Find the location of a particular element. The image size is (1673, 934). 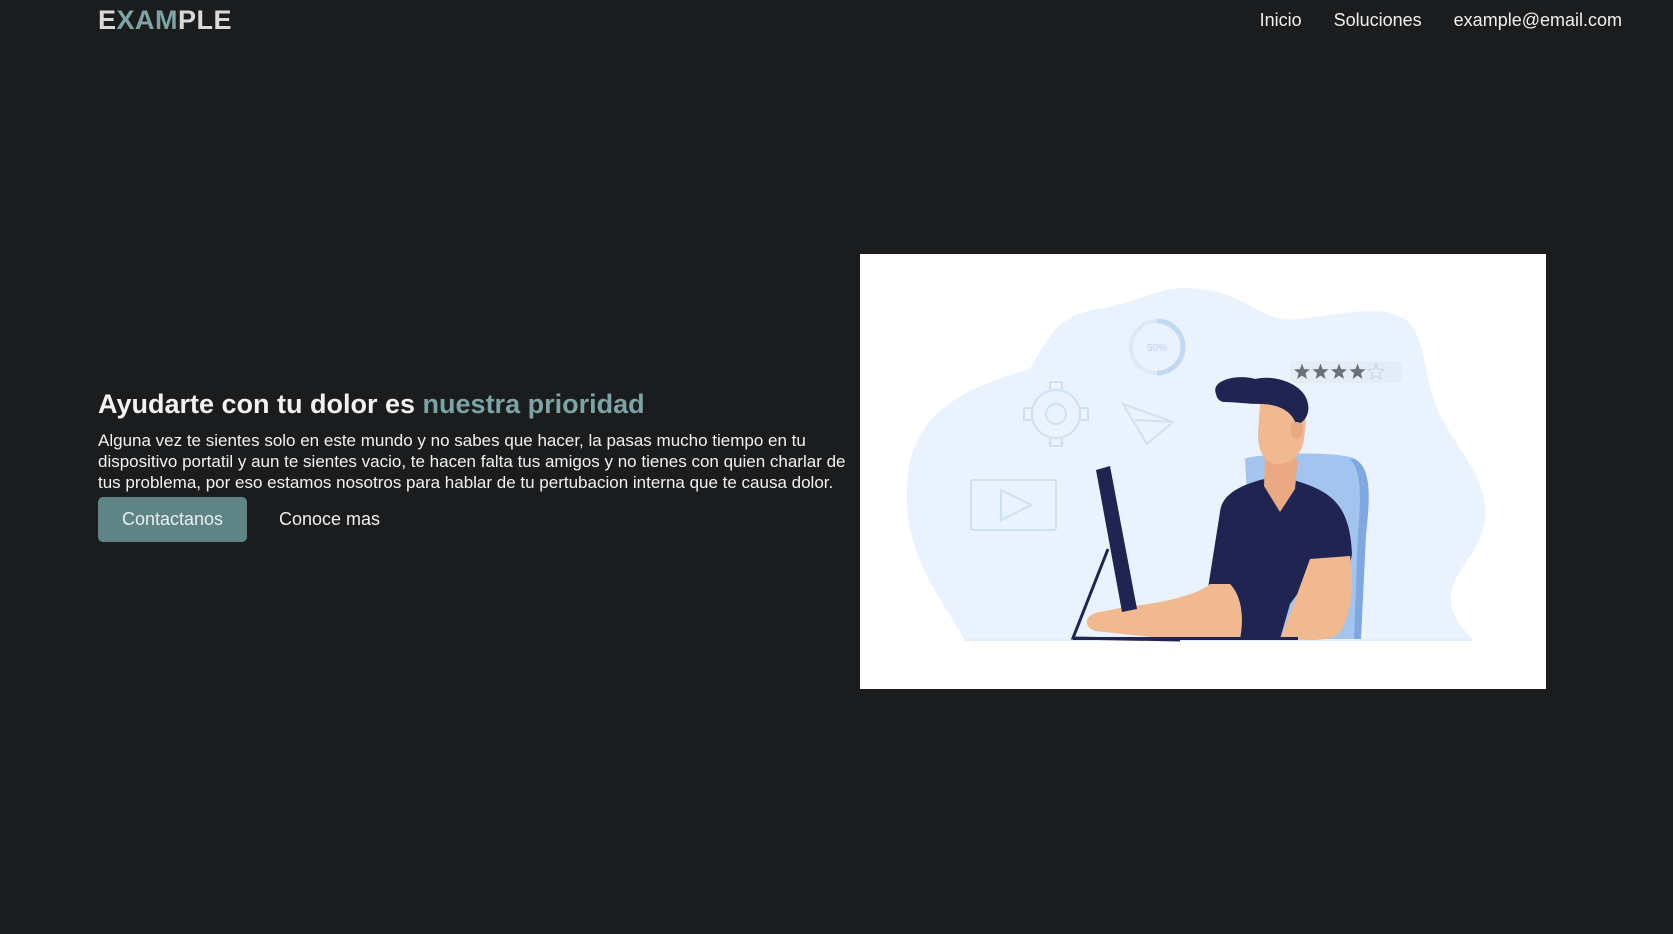

logo: EXAMPLE is located at coordinates (165, 20).